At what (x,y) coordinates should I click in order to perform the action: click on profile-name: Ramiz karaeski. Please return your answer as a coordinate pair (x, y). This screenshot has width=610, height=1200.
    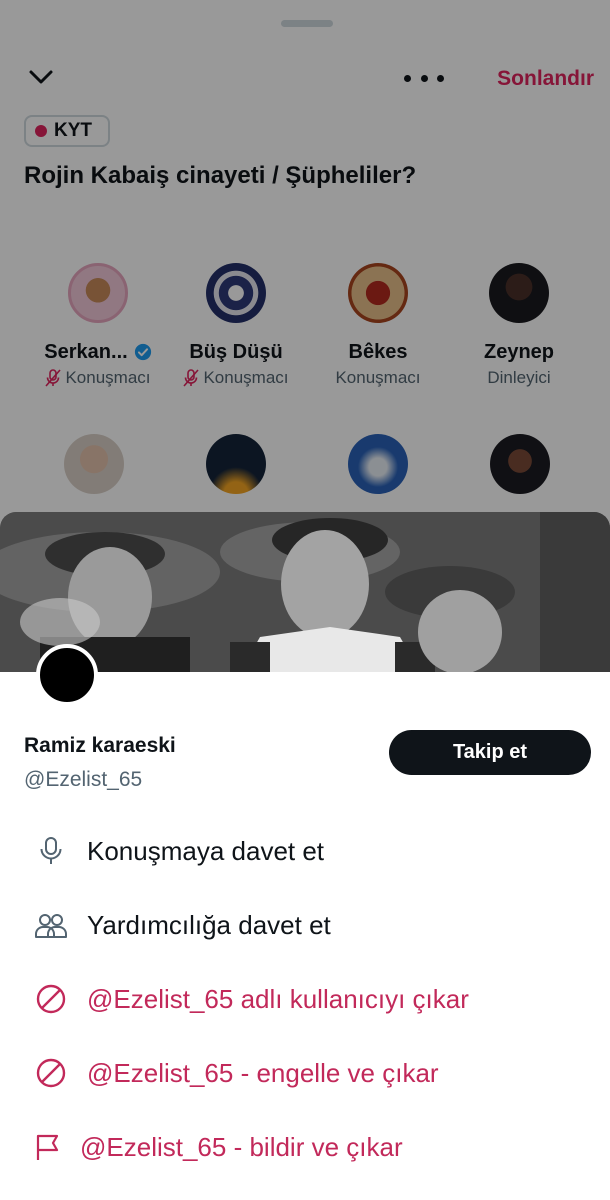
    Looking at the image, I should click on (100, 745).